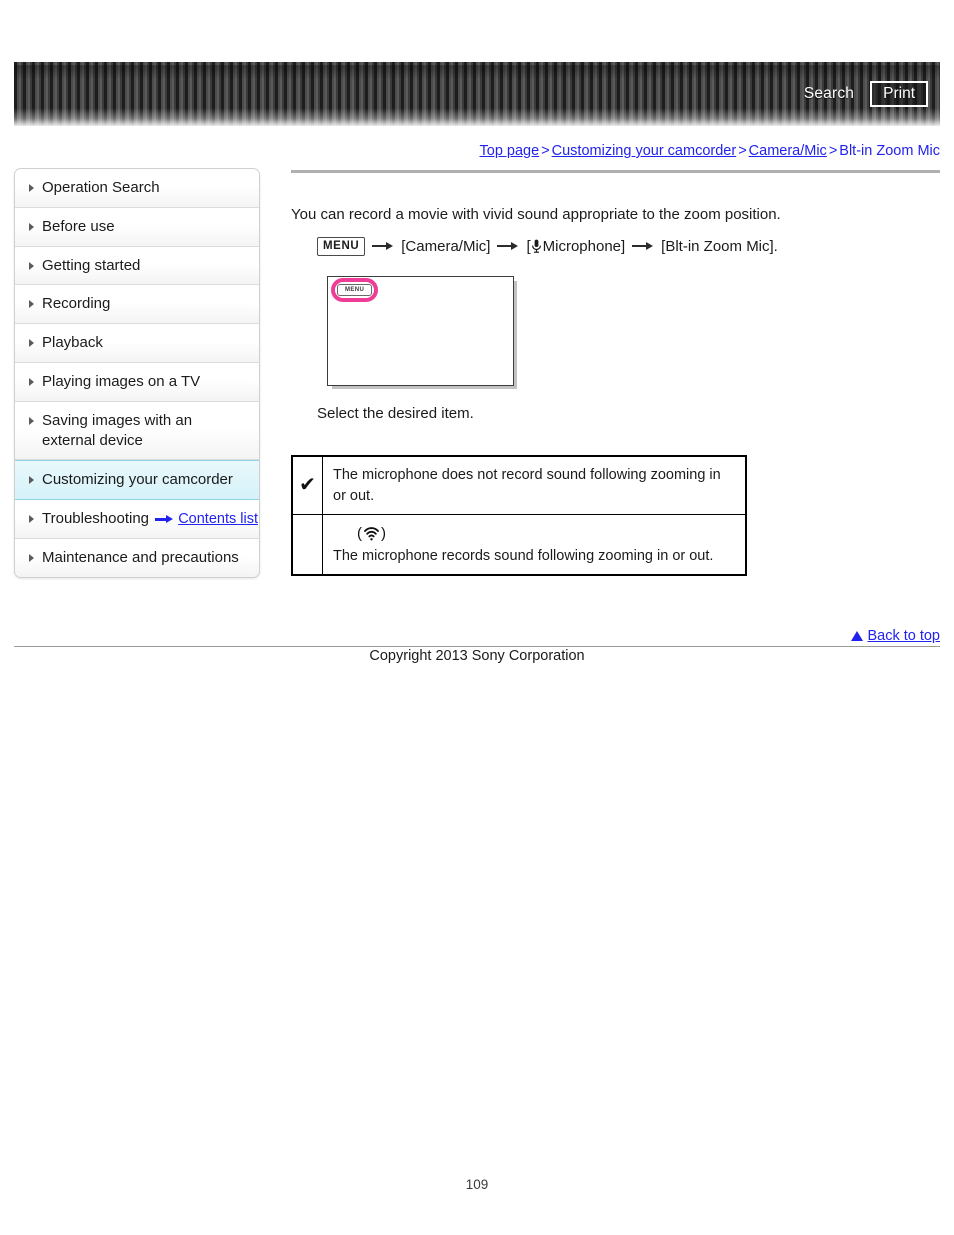  I want to click on zoom-mic-waves-icon, so click(371, 534).